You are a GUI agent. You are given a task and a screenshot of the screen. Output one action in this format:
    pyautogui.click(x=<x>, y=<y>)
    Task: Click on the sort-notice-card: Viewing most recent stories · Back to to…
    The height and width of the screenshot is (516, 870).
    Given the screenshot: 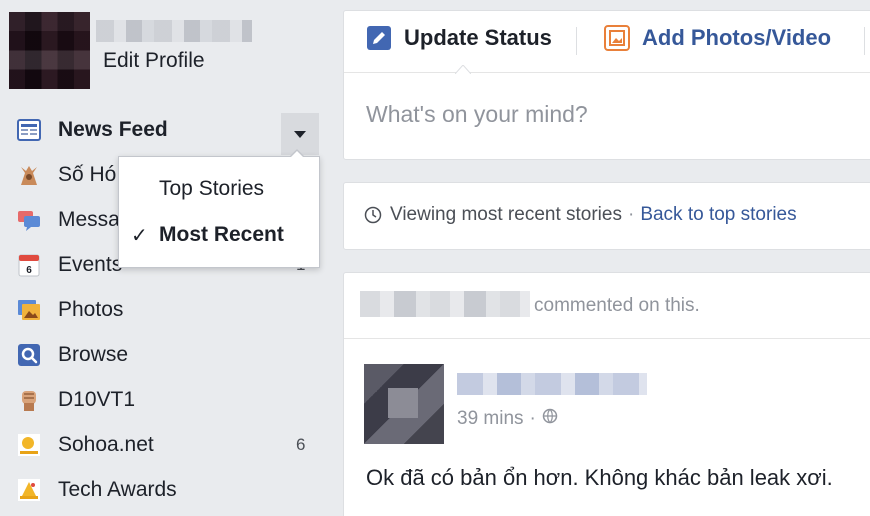 What is the action you would take?
    pyautogui.click(x=606, y=216)
    